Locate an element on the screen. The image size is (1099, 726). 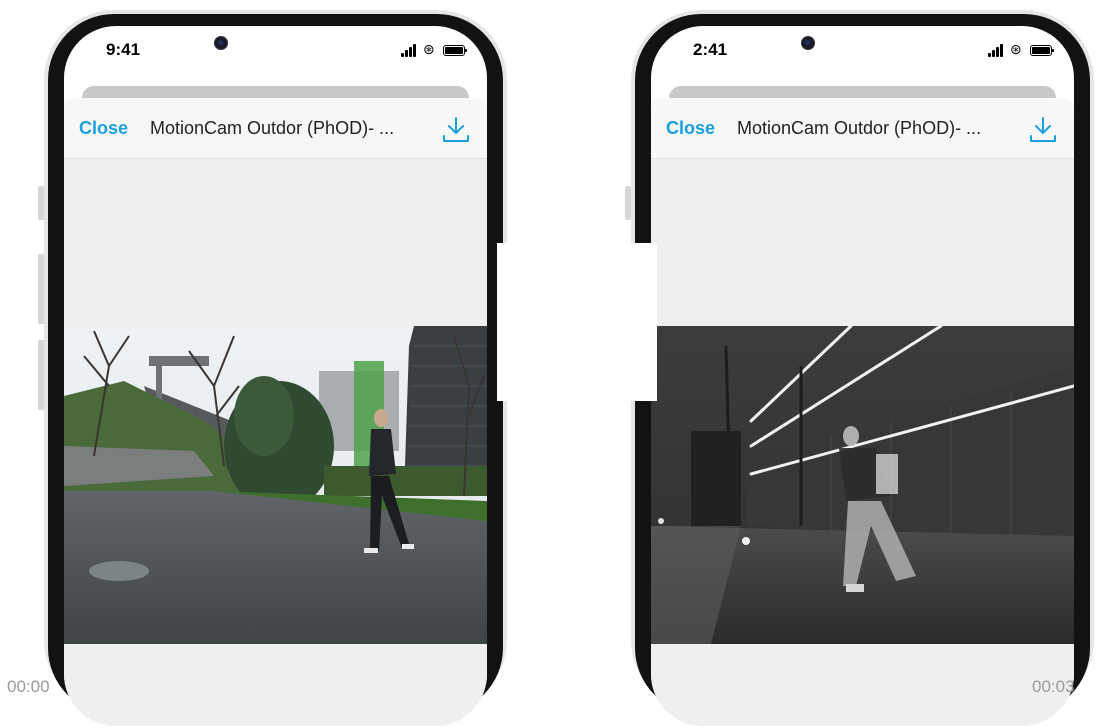
timeline-end-label: 00:03 is located at coordinates (1053, 686).